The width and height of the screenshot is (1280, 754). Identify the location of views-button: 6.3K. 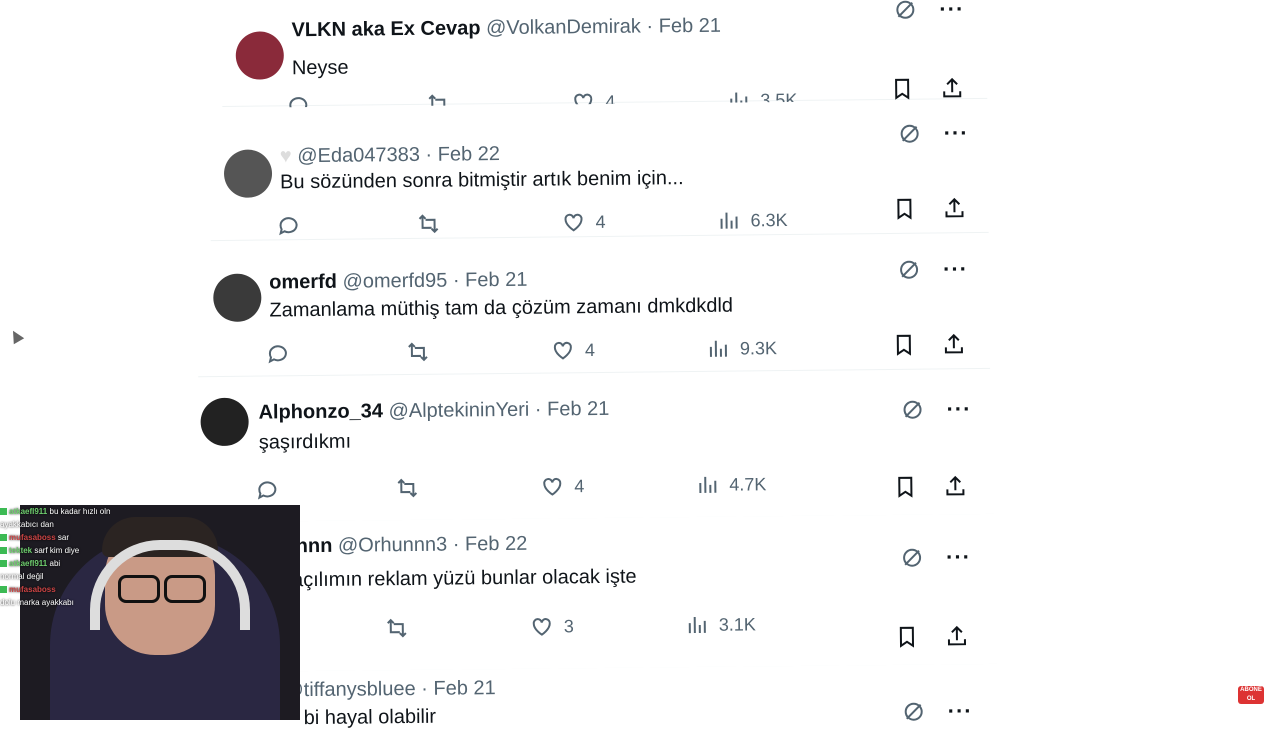
(751, 220).